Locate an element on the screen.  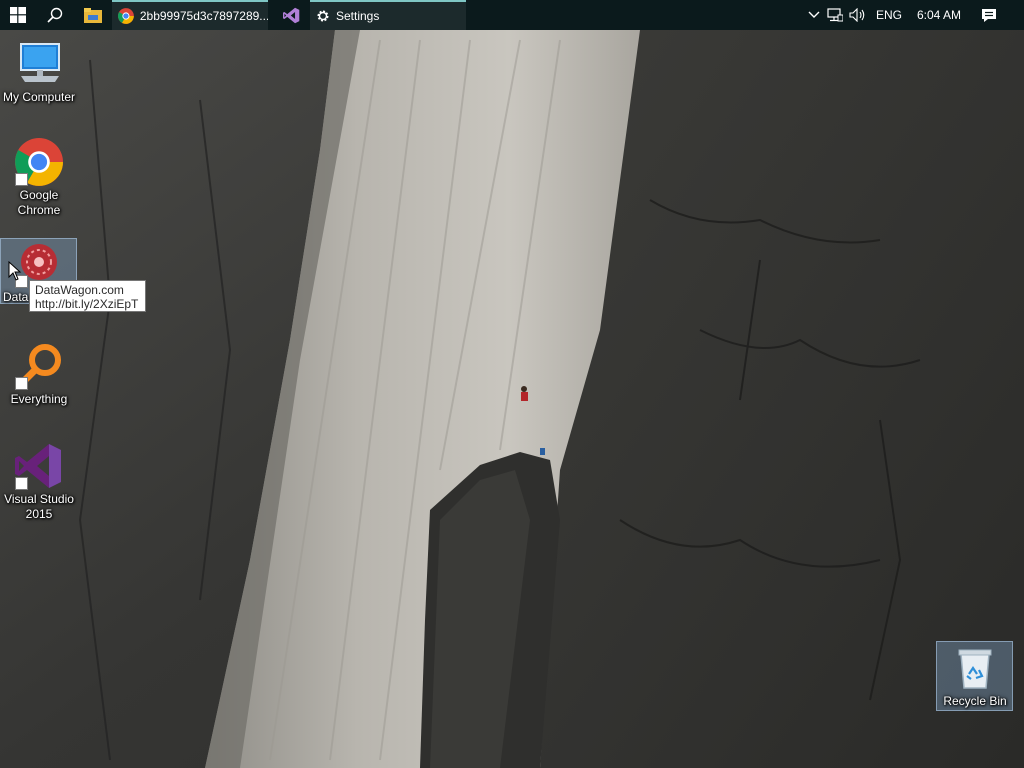
desktop-icon-label: Recycle Bin is located at coordinates (975, 701).